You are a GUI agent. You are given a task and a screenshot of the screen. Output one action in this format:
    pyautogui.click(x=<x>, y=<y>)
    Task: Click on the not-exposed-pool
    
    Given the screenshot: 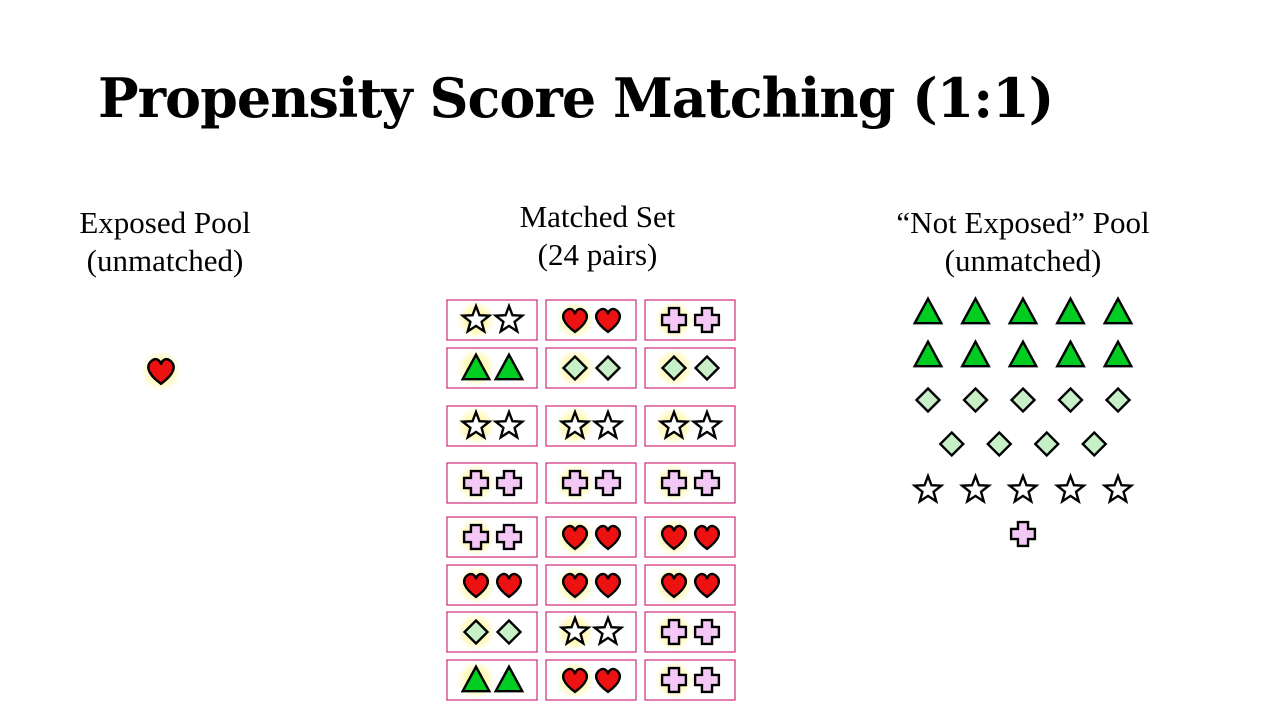 What is the action you would take?
    pyautogui.click(x=1023, y=422)
    